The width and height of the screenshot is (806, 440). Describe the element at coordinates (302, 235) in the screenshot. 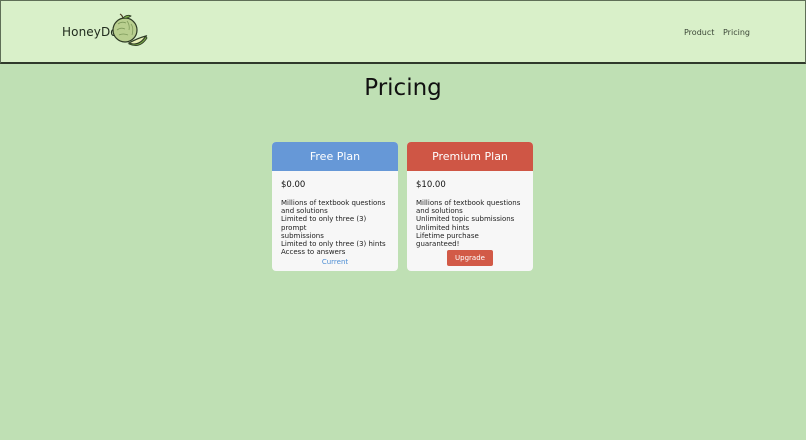

I see `feature-line: submissions` at that location.